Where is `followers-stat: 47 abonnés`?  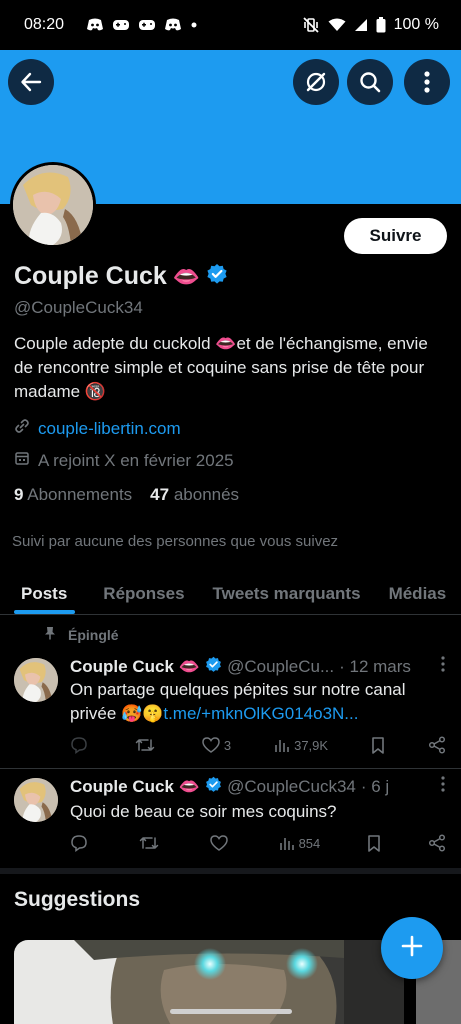
followers-stat: 47 abonnés is located at coordinates (194, 495).